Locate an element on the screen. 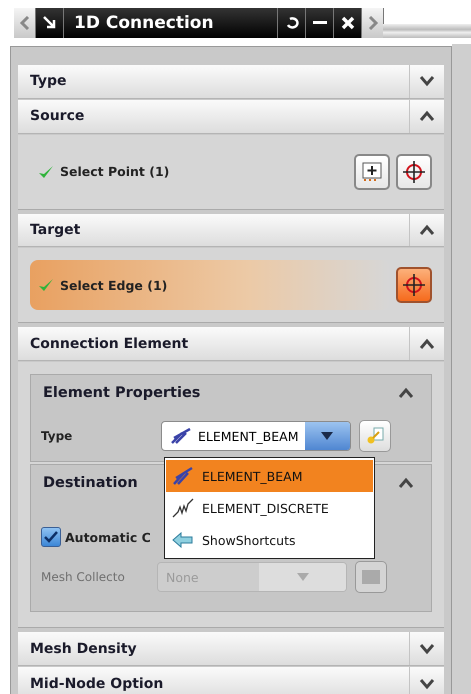 This screenshot has height=694, width=471. section-title: Target is located at coordinates (55, 230).